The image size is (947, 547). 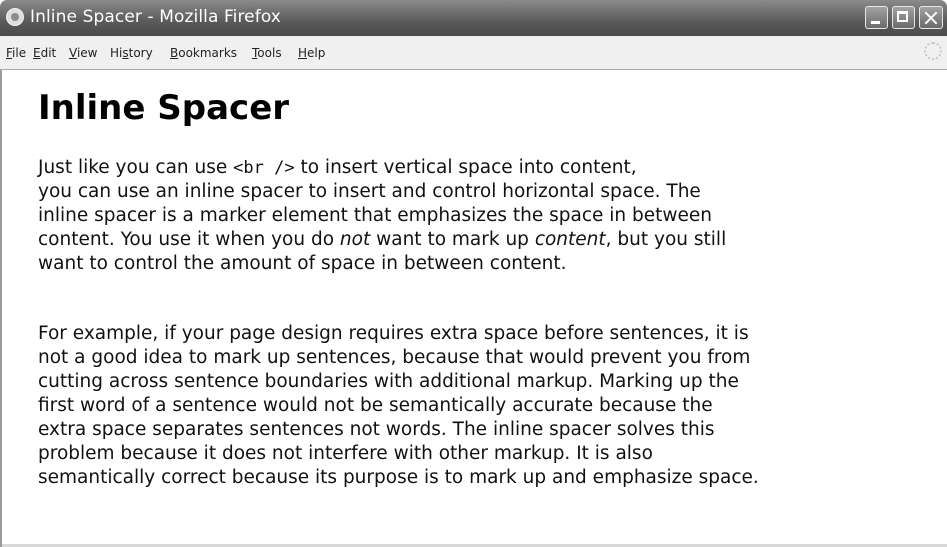 What do you see at coordinates (15, 17) in the screenshot?
I see `firefox-icon` at bounding box center [15, 17].